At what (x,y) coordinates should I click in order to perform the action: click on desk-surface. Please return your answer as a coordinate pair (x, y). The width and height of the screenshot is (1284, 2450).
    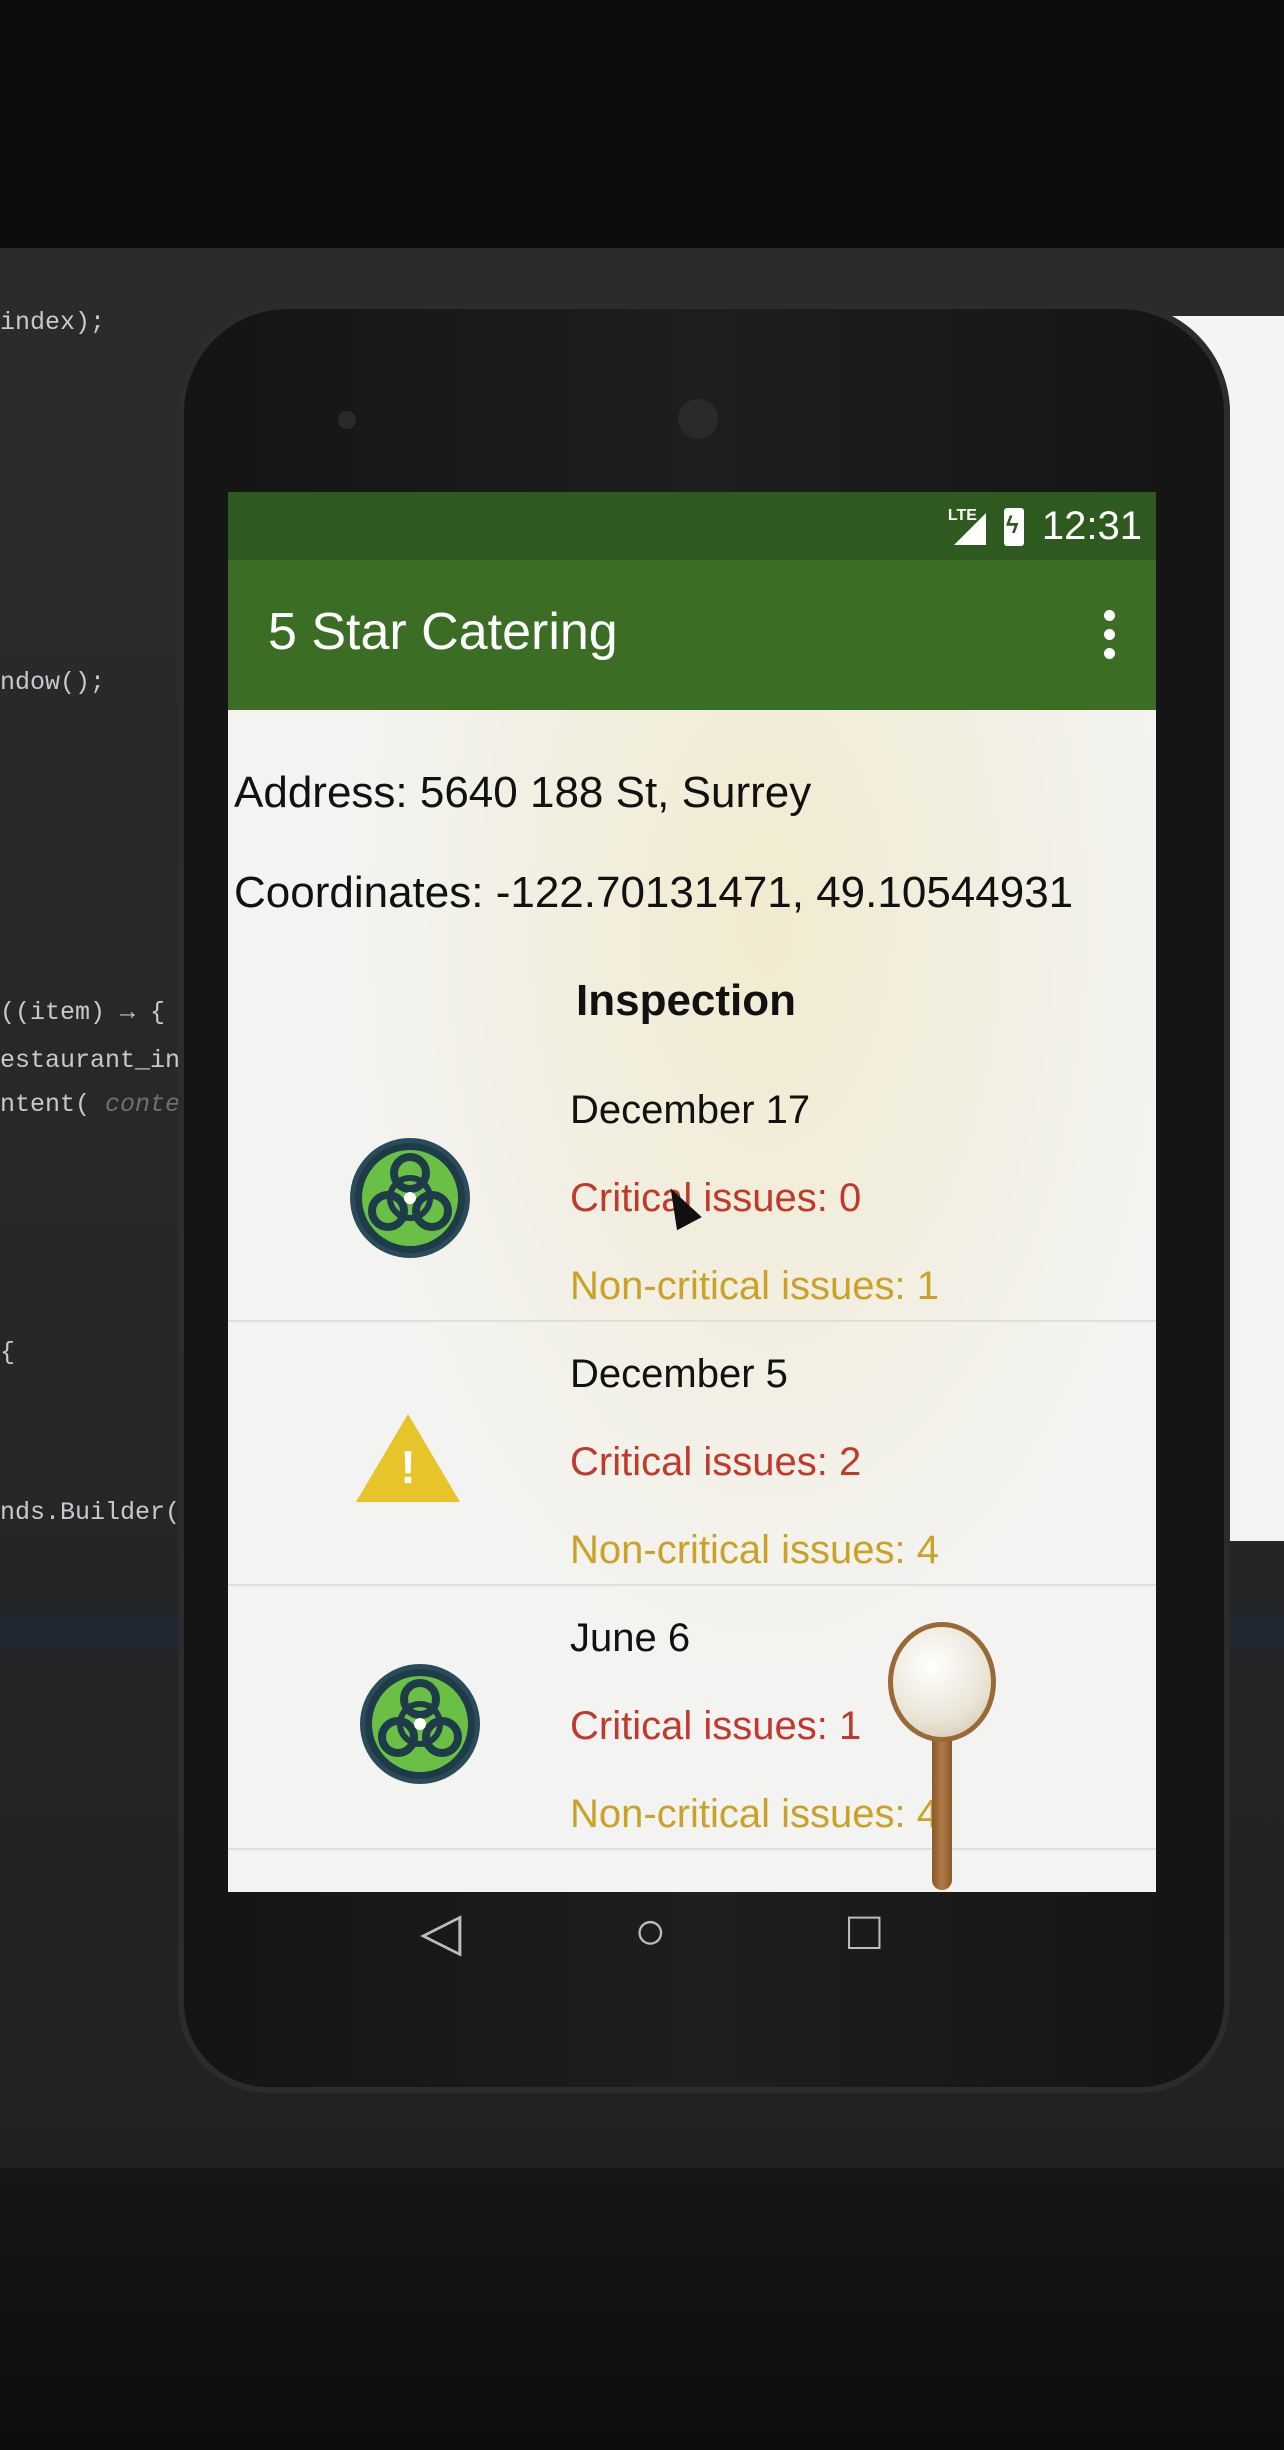
    Looking at the image, I should click on (642, 2309).